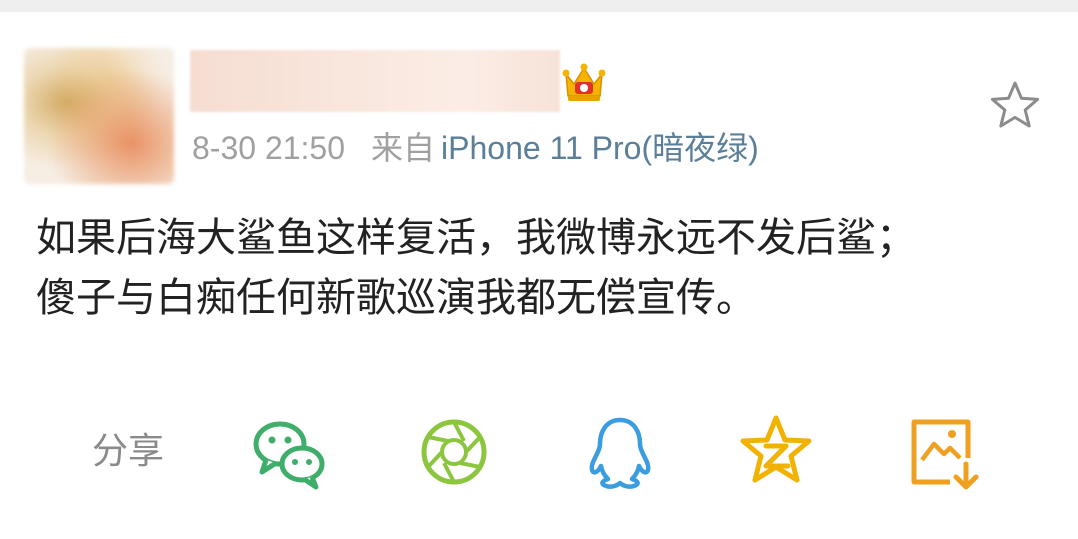 The height and width of the screenshot is (539, 1078). I want to click on share-wechat-button, so click(288, 452).